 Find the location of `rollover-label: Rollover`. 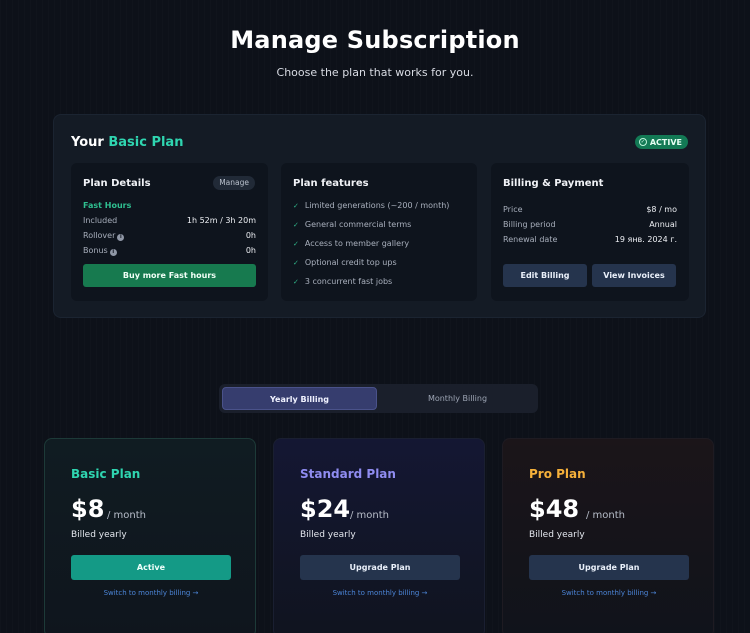

rollover-label: Rollover is located at coordinates (99, 235).